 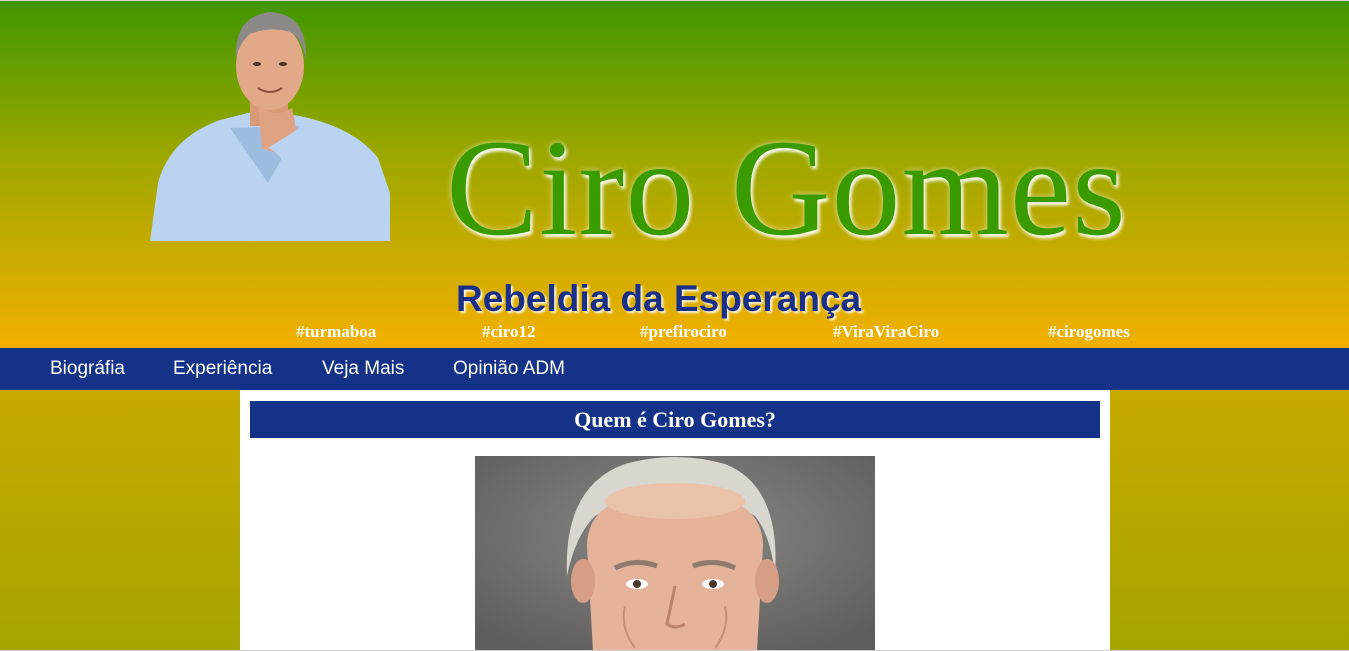 I want to click on hashtag-cirogomes: #cirogomes, so click(x=1089, y=331).